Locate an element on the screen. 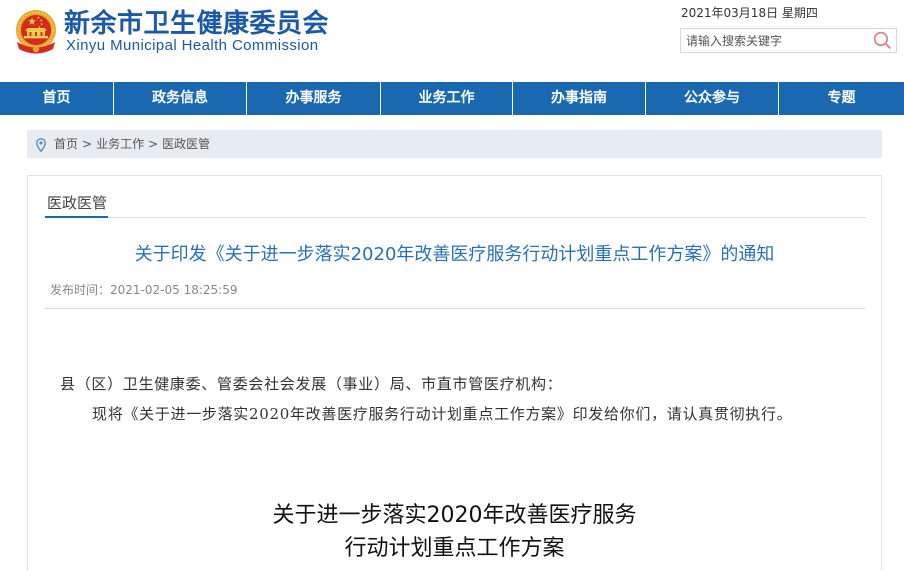 This screenshot has width=904, height=571. publish-time: 2021-02-05 18:25:59 is located at coordinates (174, 290).